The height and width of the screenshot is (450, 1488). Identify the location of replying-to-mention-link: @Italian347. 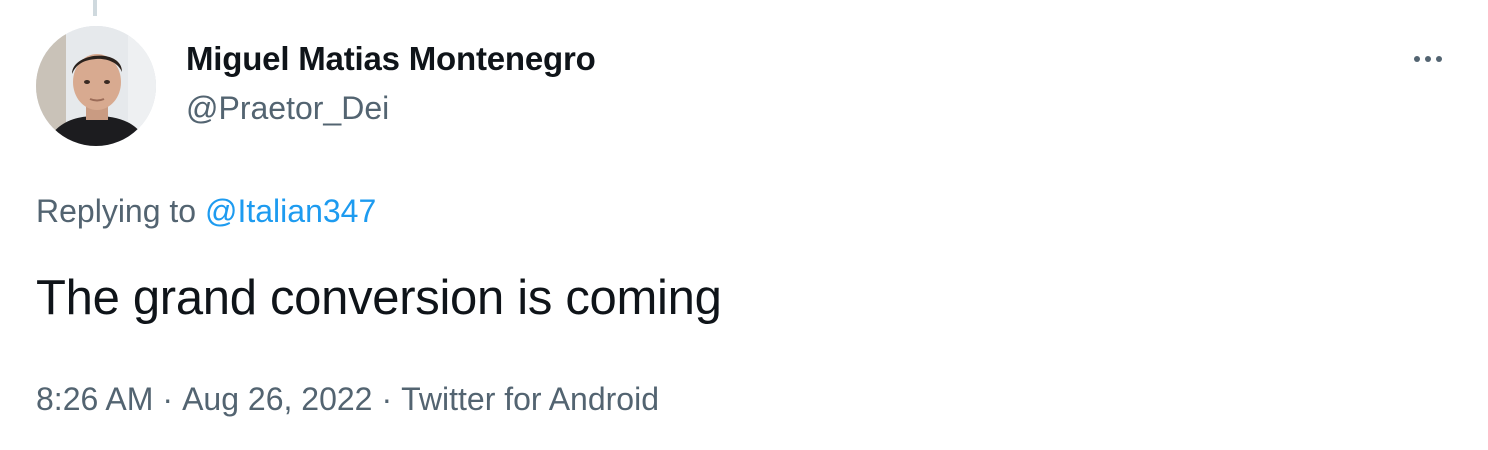
(290, 211).